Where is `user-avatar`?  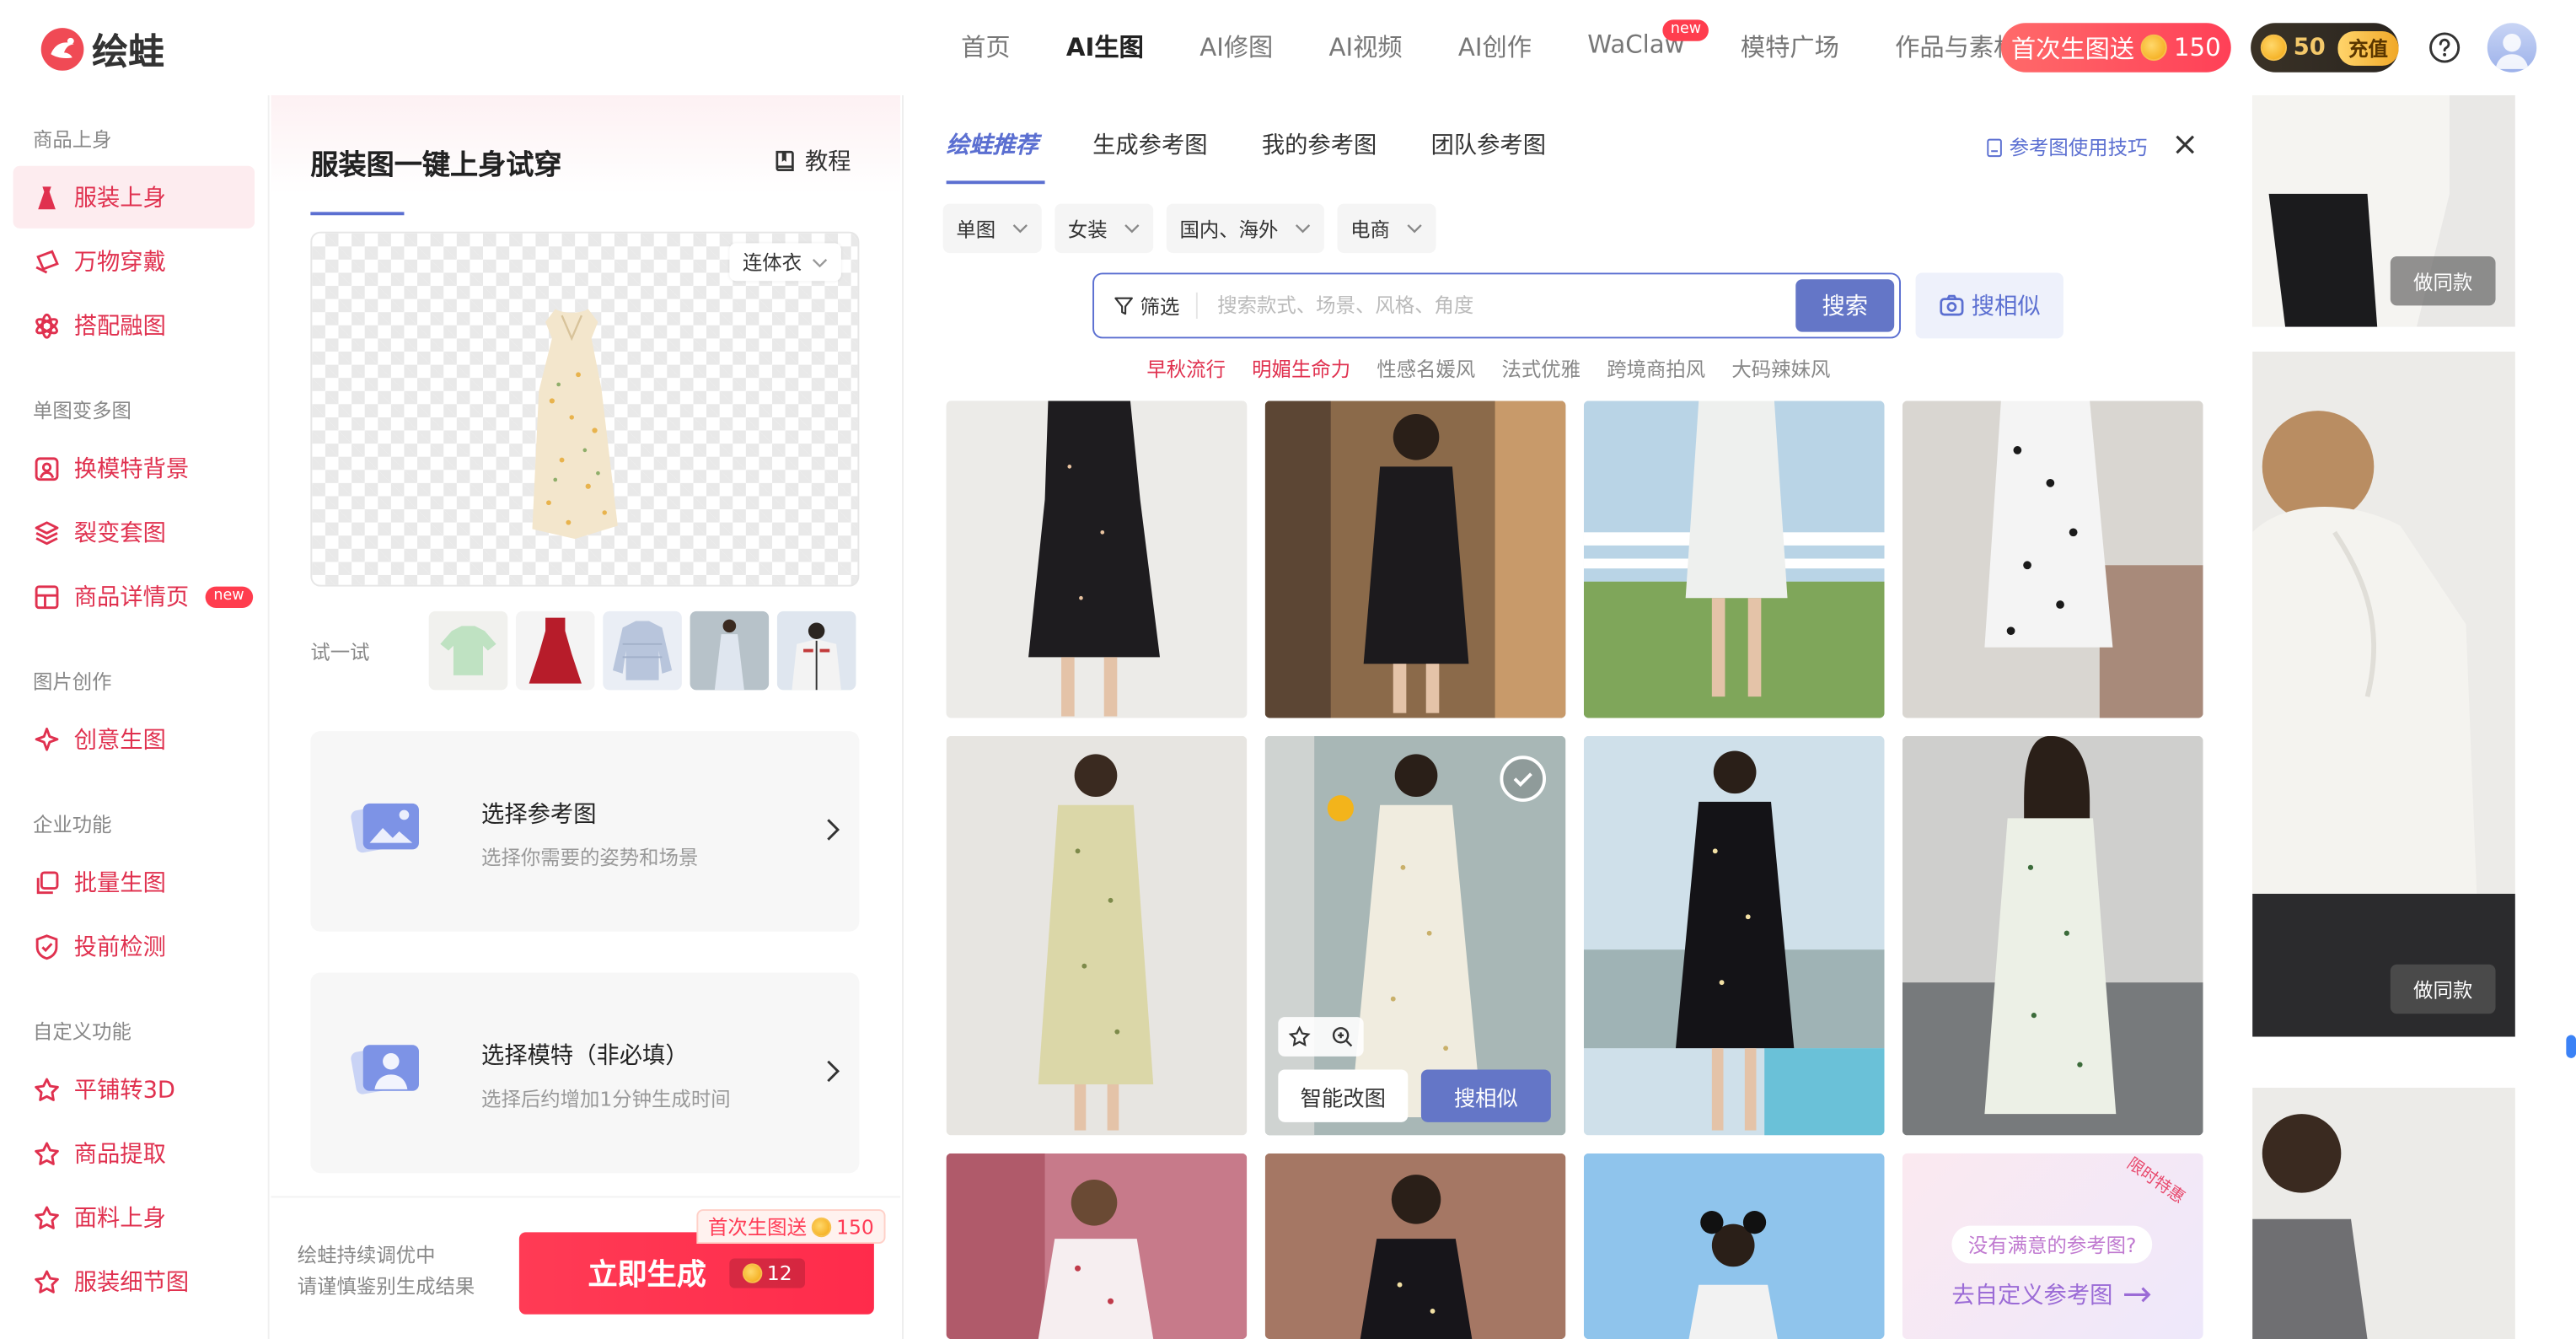
user-avatar is located at coordinates (2512, 48).